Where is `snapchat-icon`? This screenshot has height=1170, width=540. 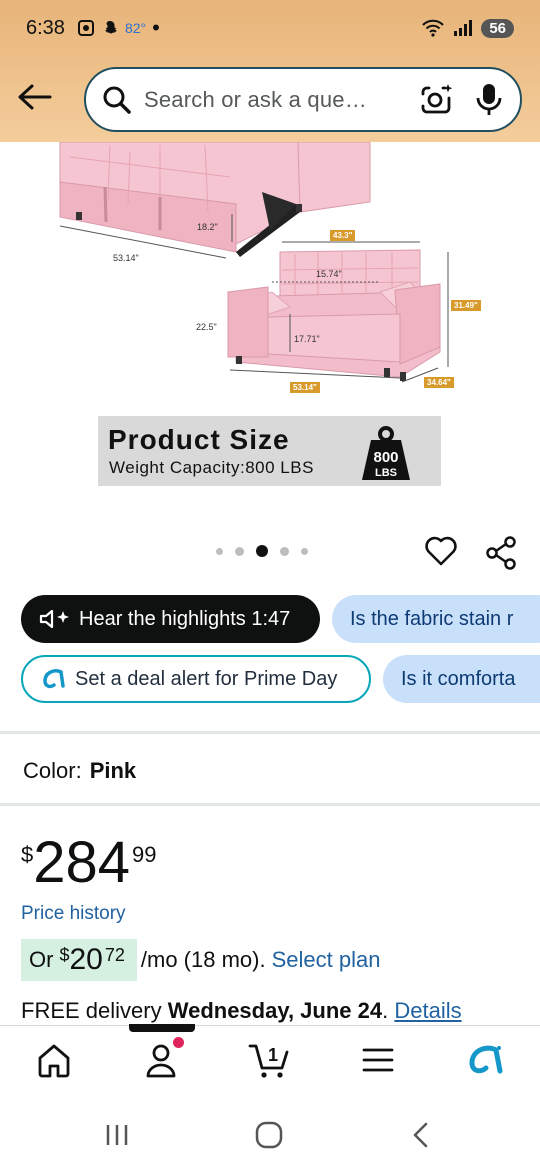 snapchat-icon is located at coordinates (110, 27).